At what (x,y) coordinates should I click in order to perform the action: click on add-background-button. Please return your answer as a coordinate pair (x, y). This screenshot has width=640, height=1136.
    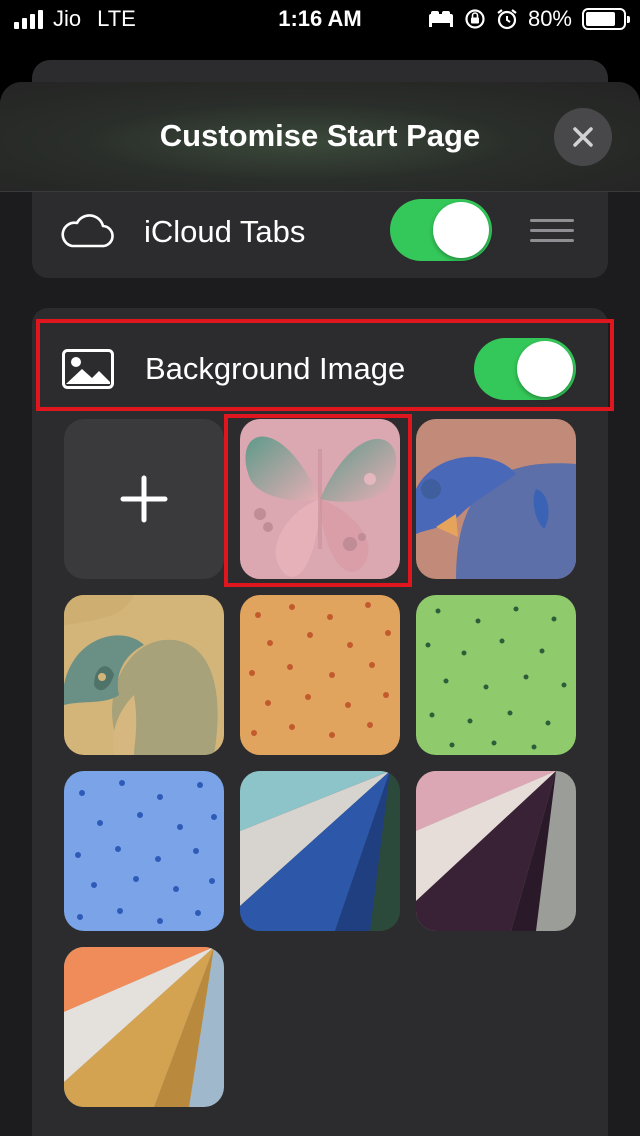
    Looking at the image, I should click on (144, 499).